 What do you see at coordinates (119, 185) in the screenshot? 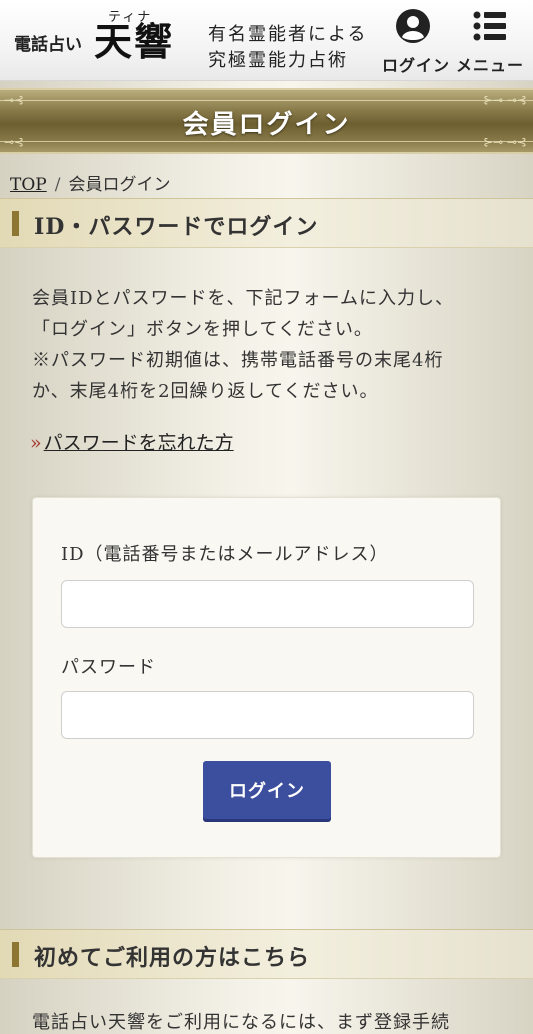
I see `breadcrumb-current: 会員ログイン` at bounding box center [119, 185].